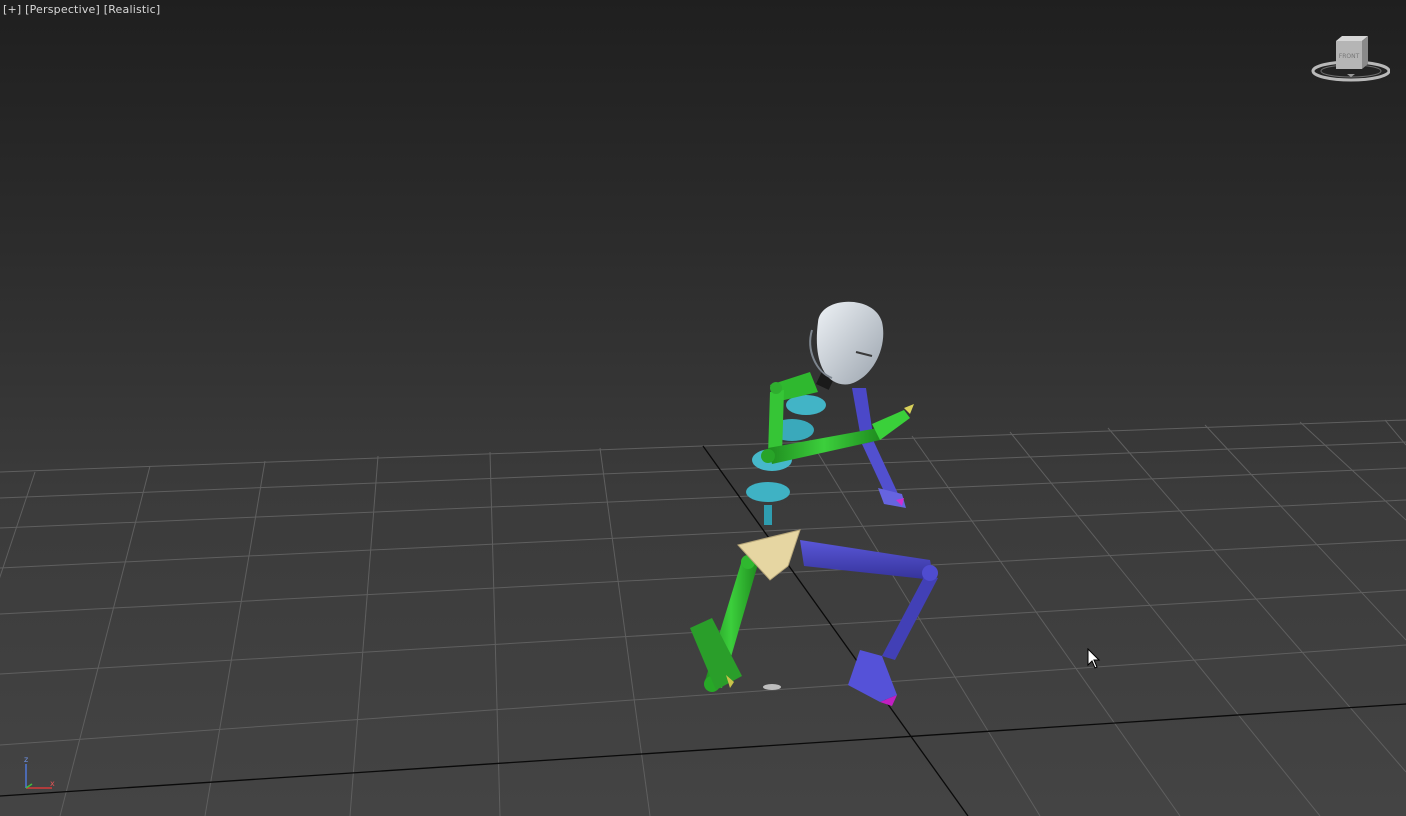 Image resolution: width=1406 pixels, height=816 pixels. I want to click on biped-head, so click(846, 343).